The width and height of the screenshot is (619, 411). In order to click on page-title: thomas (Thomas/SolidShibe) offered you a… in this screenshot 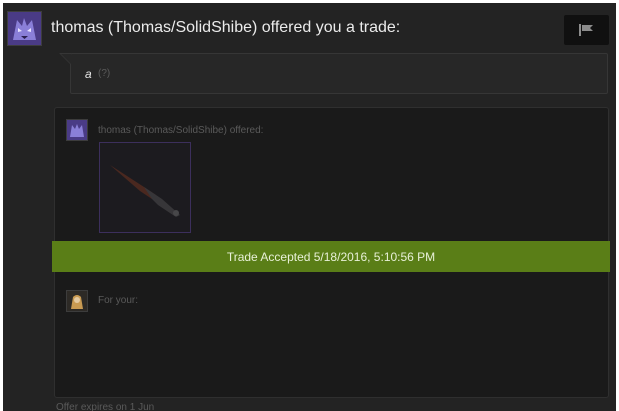, I will do `click(226, 27)`.